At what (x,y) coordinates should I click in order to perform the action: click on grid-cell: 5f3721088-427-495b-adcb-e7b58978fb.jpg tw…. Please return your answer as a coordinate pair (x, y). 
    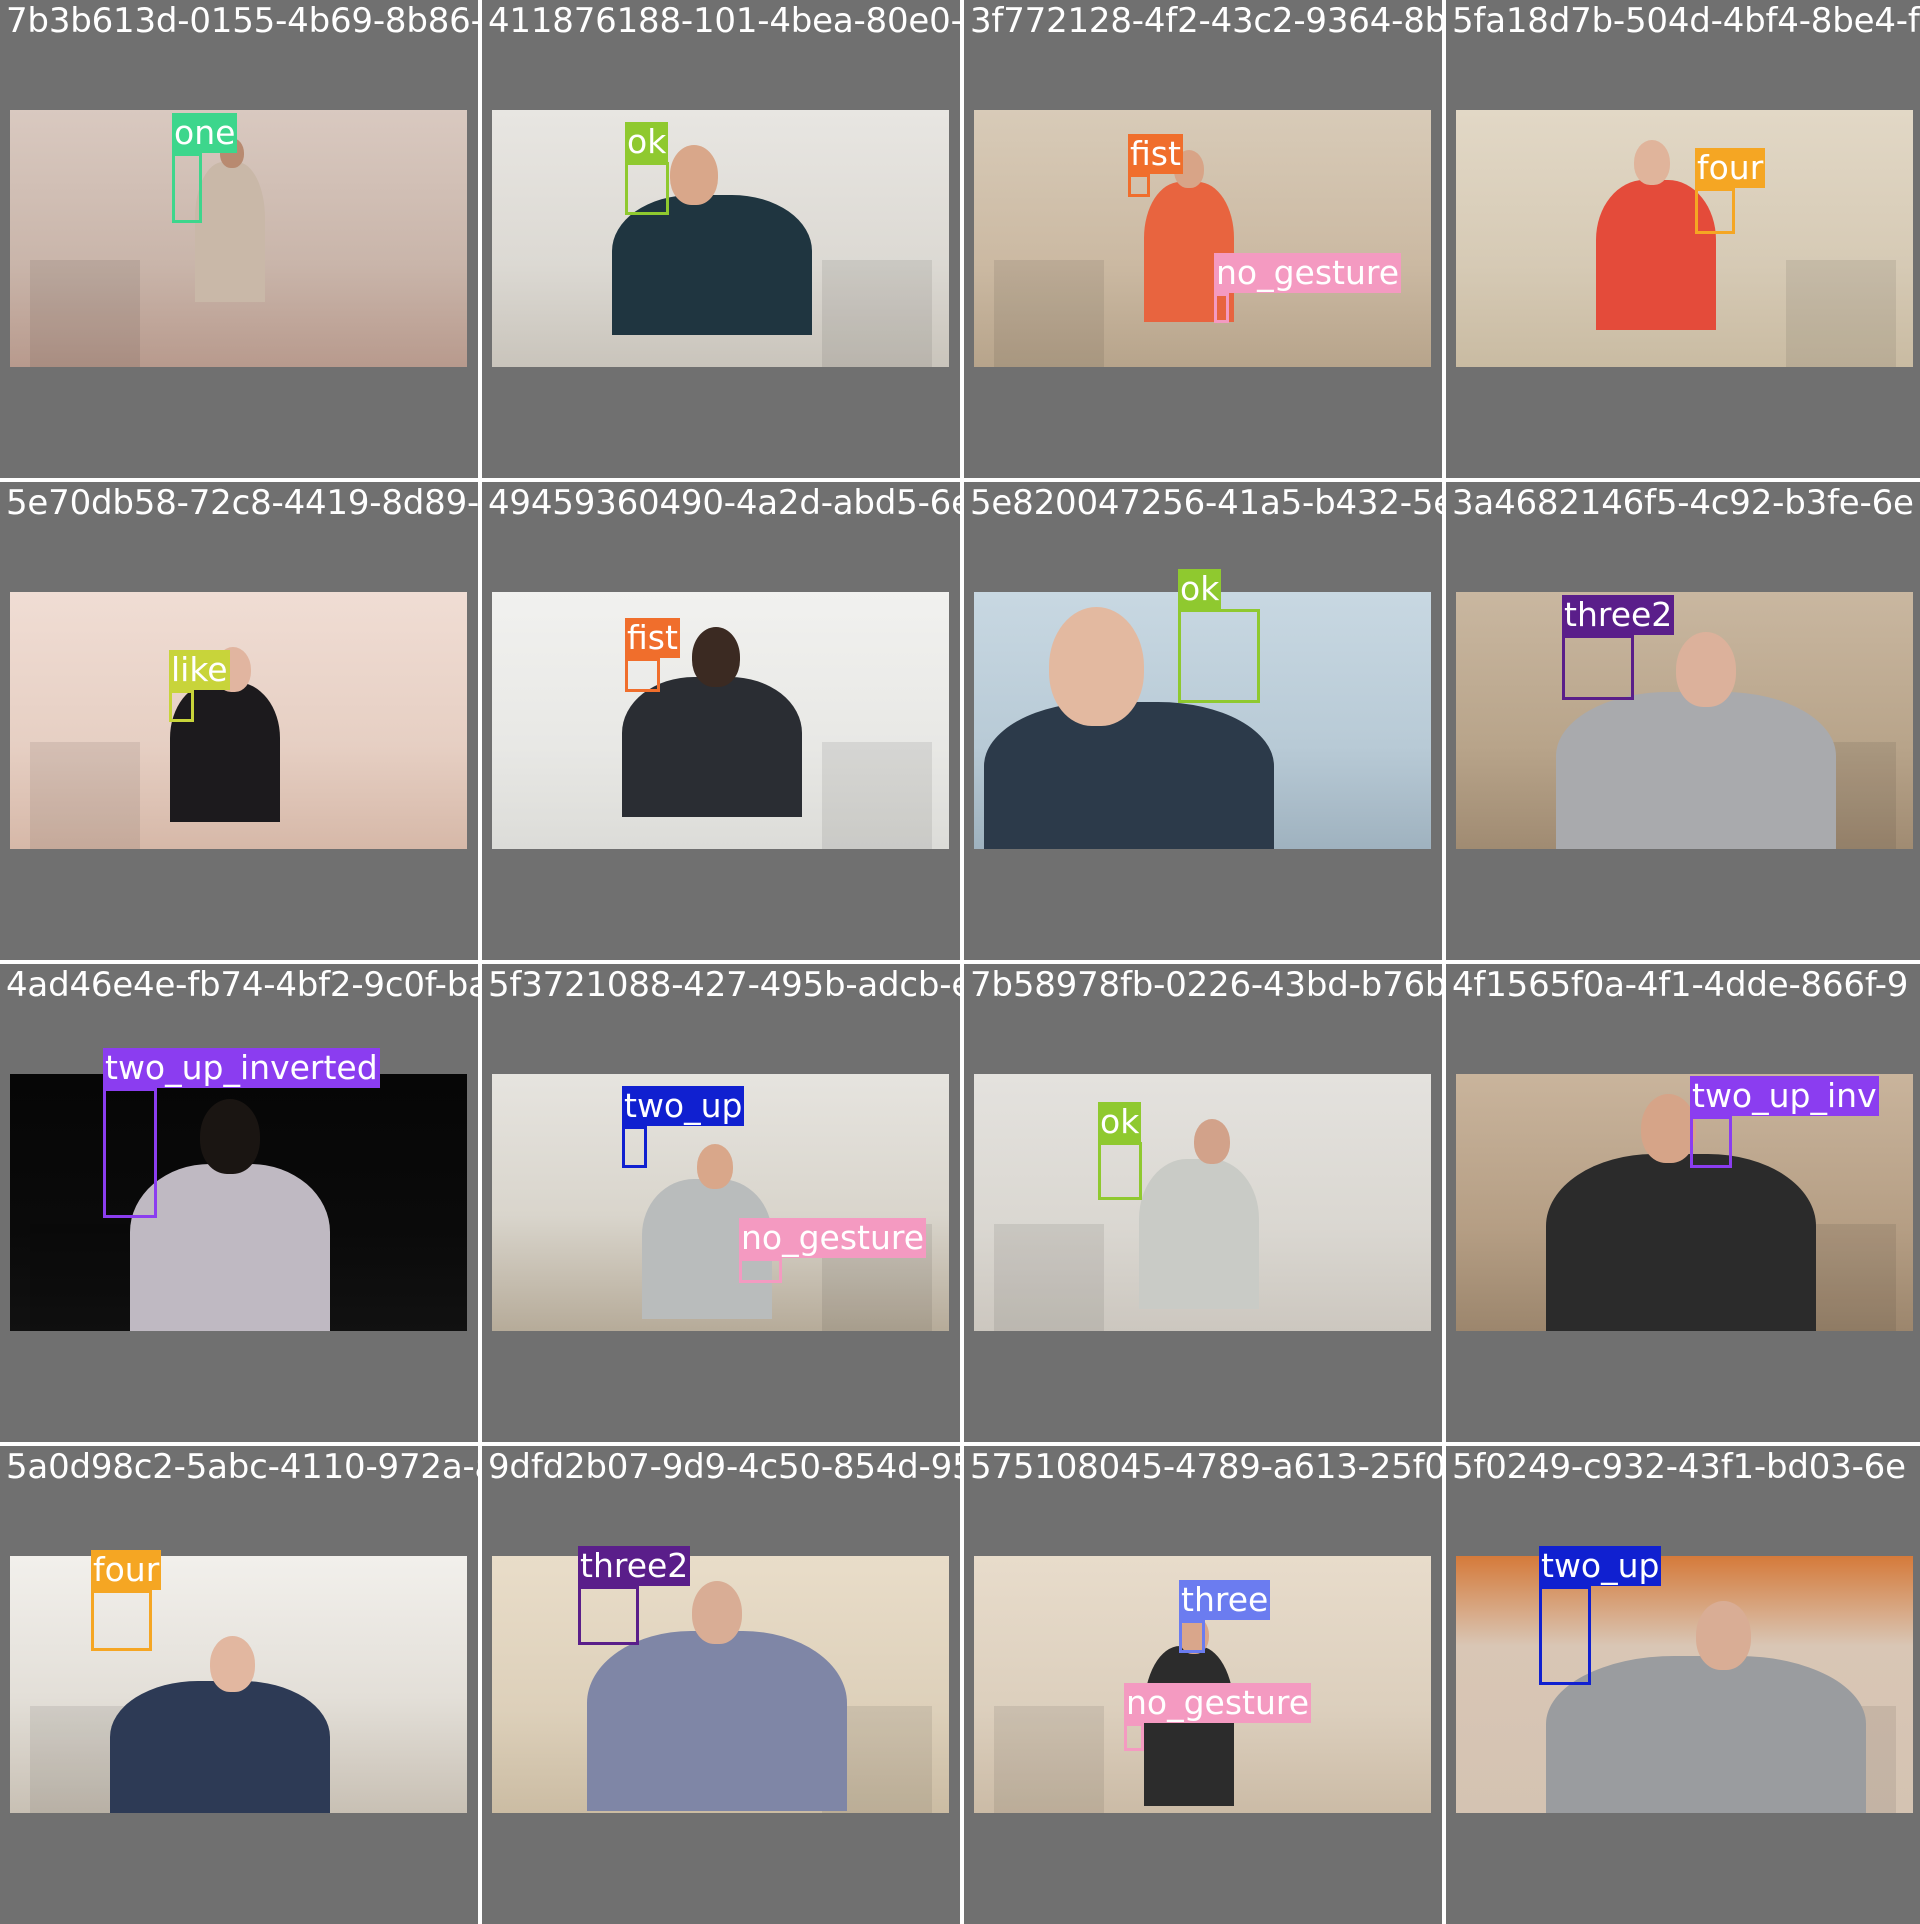
    Looking at the image, I should click on (721, 1203).